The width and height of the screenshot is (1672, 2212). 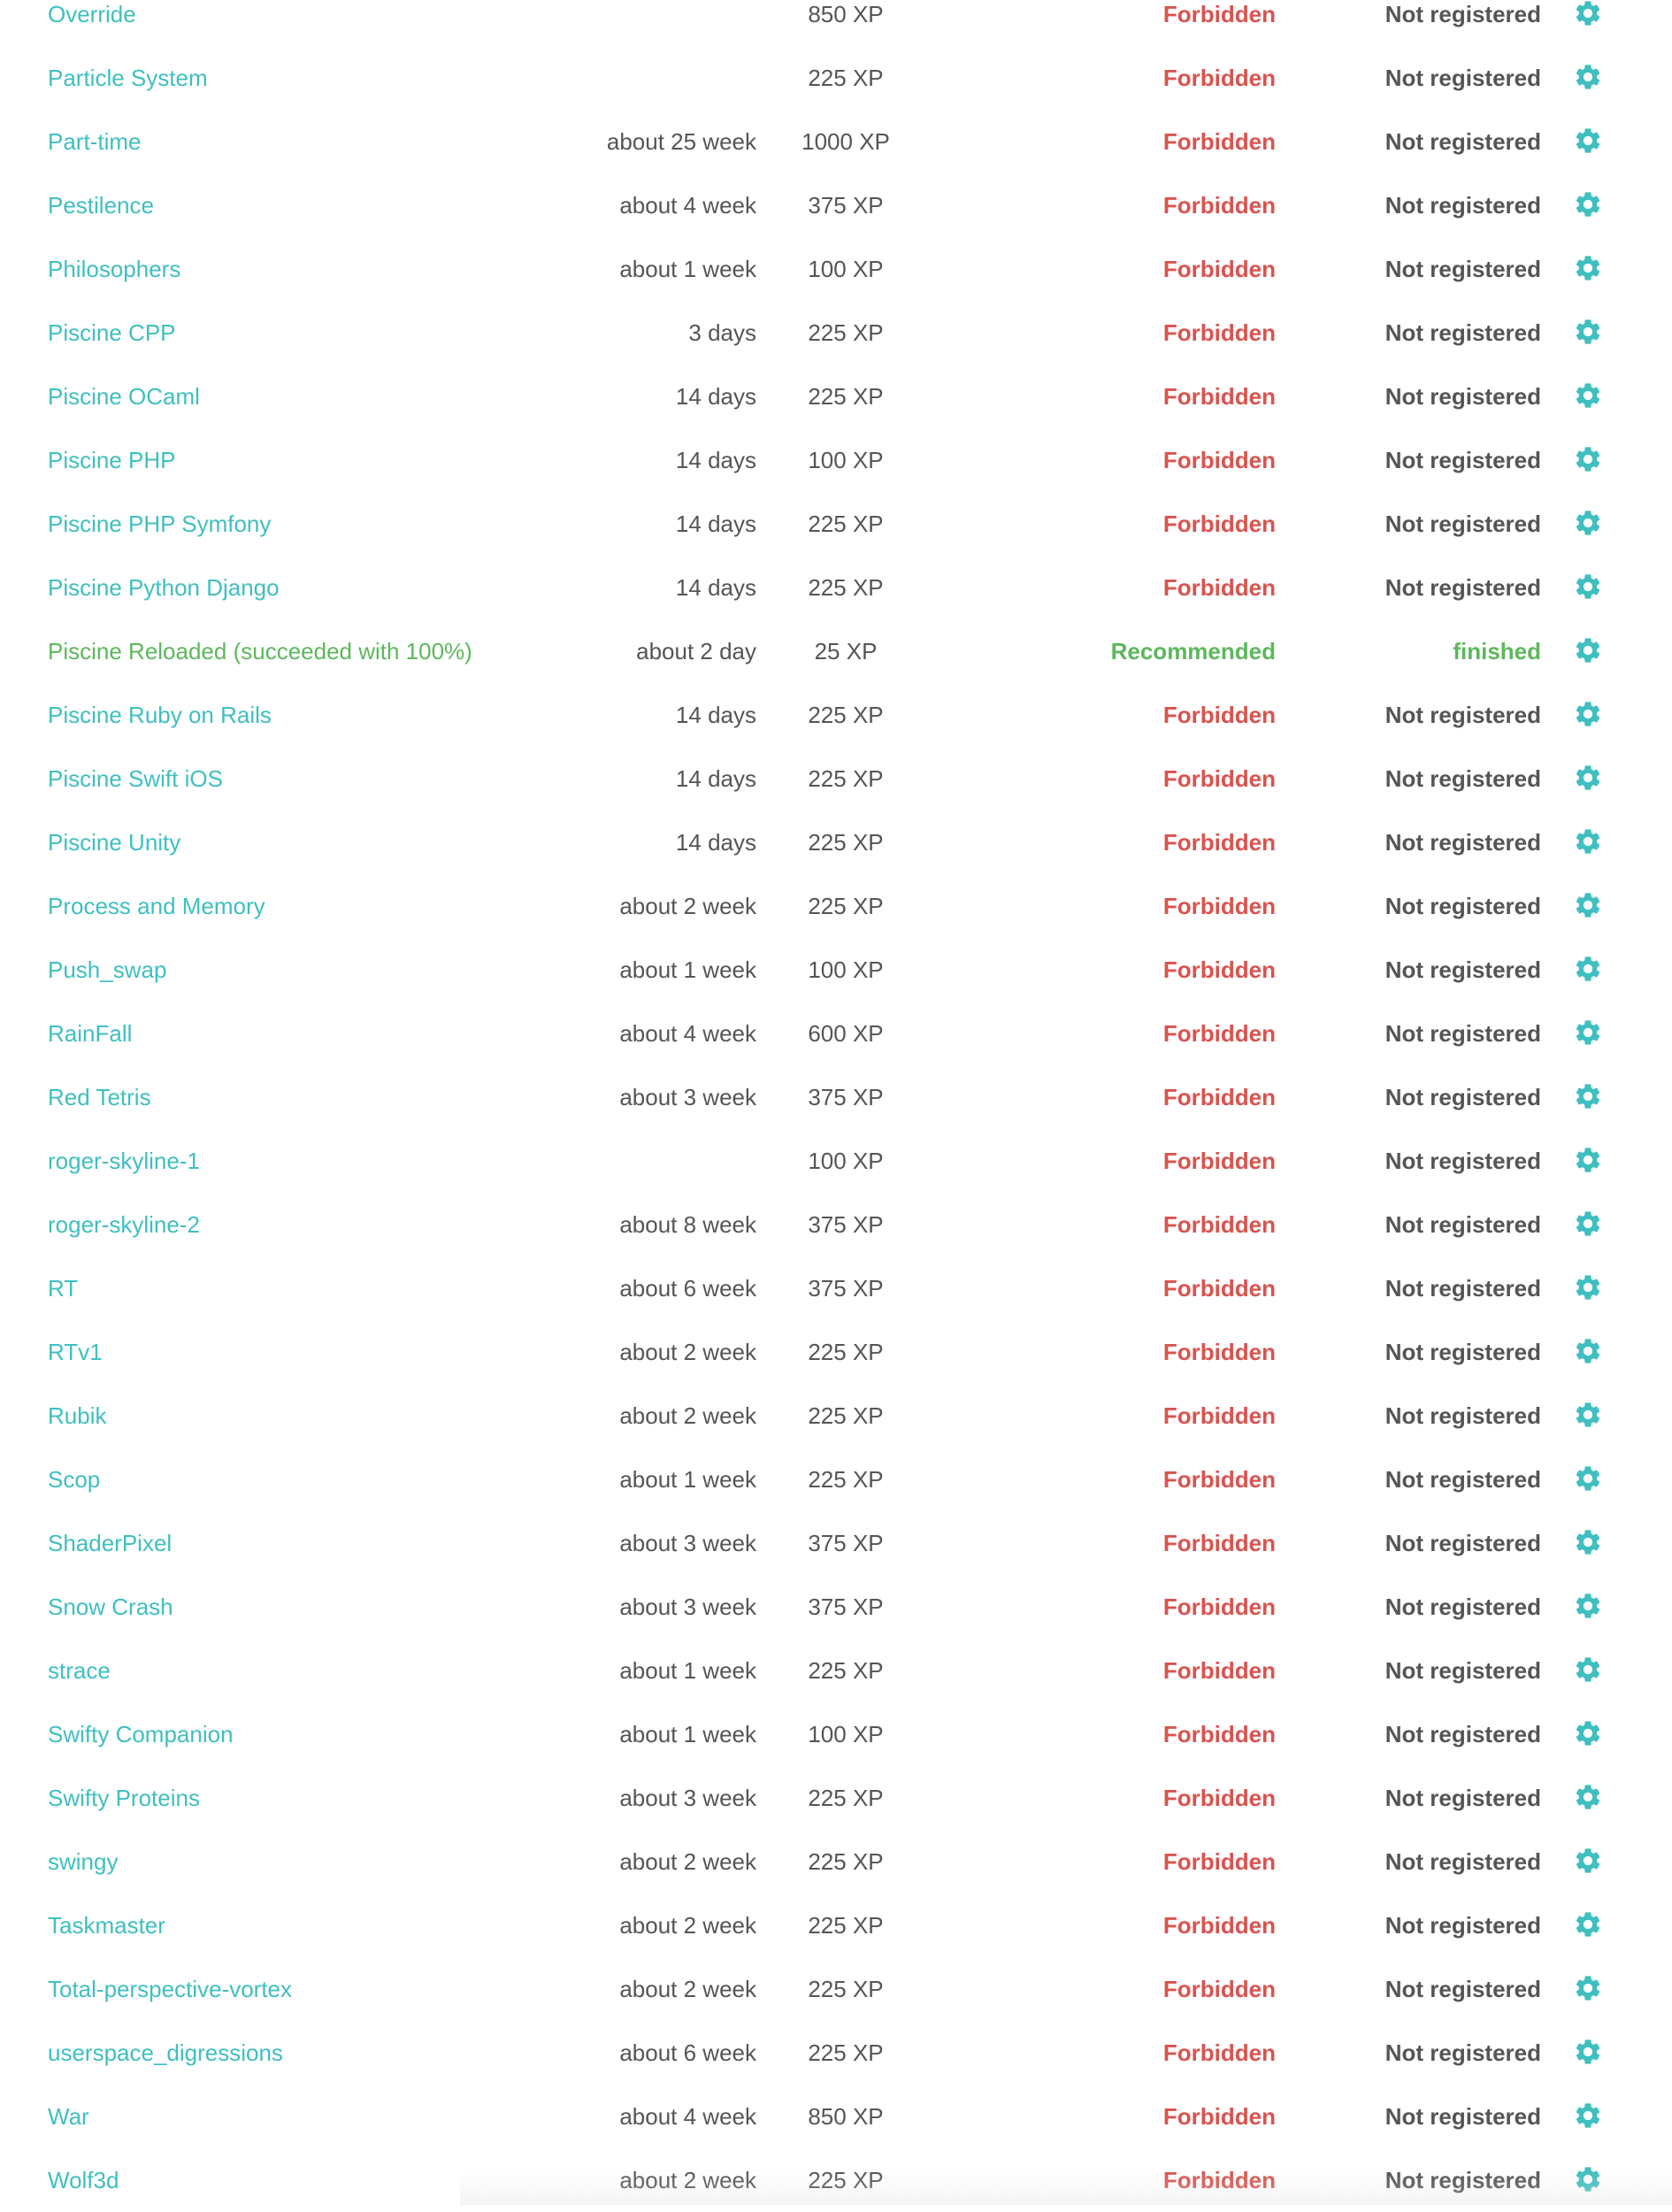 What do you see at coordinates (164, 587) in the screenshot?
I see `project-name-link: Piscine Python Django` at bounding box center [164, 587].